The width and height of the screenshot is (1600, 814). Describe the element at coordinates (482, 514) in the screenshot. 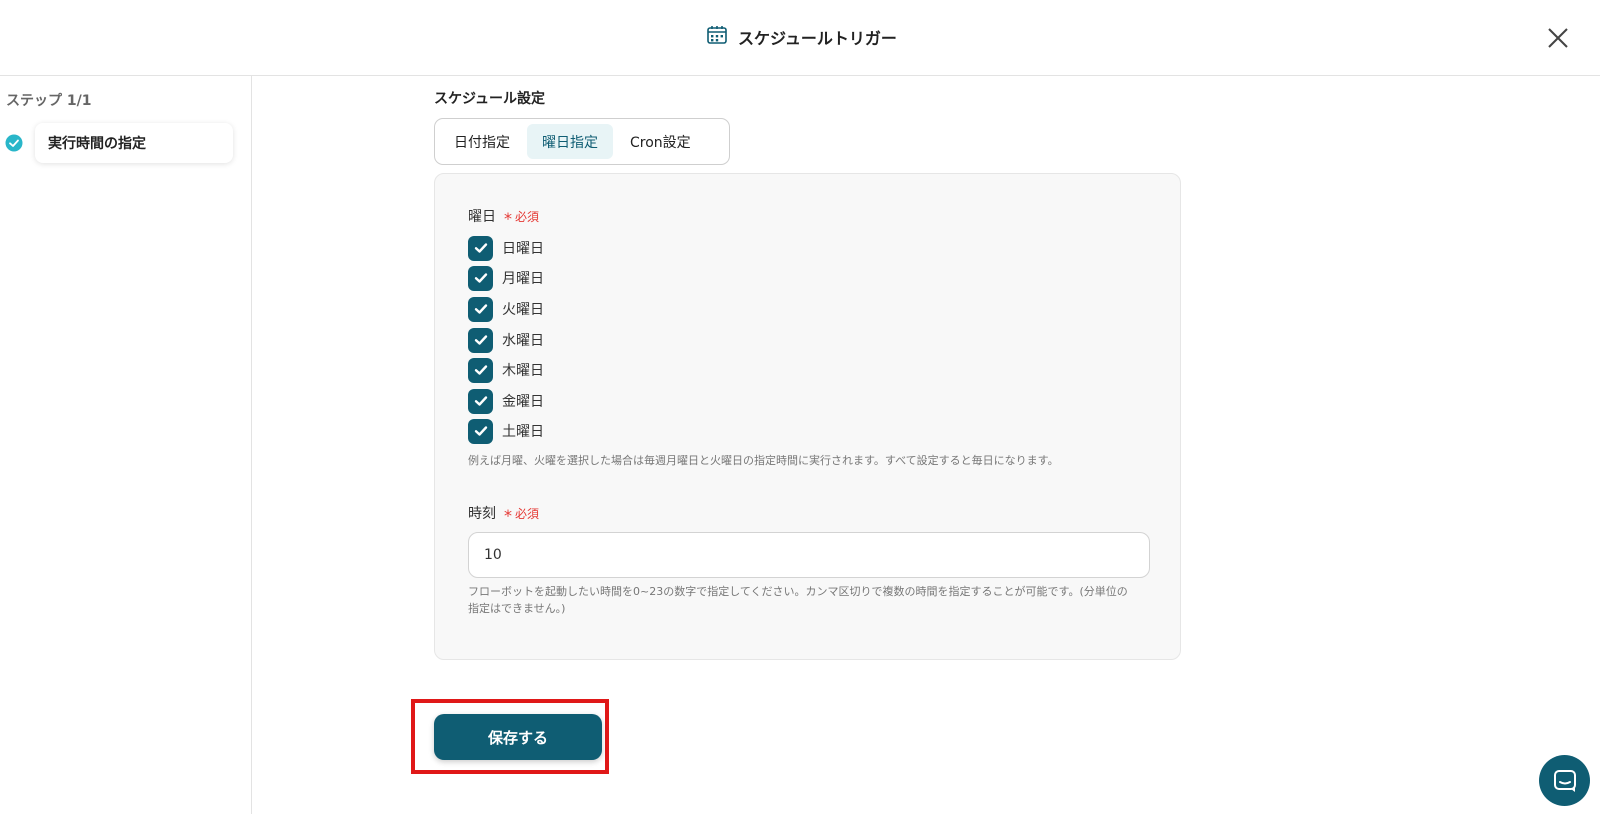

I see `time-label-text: 時刻` at that location.